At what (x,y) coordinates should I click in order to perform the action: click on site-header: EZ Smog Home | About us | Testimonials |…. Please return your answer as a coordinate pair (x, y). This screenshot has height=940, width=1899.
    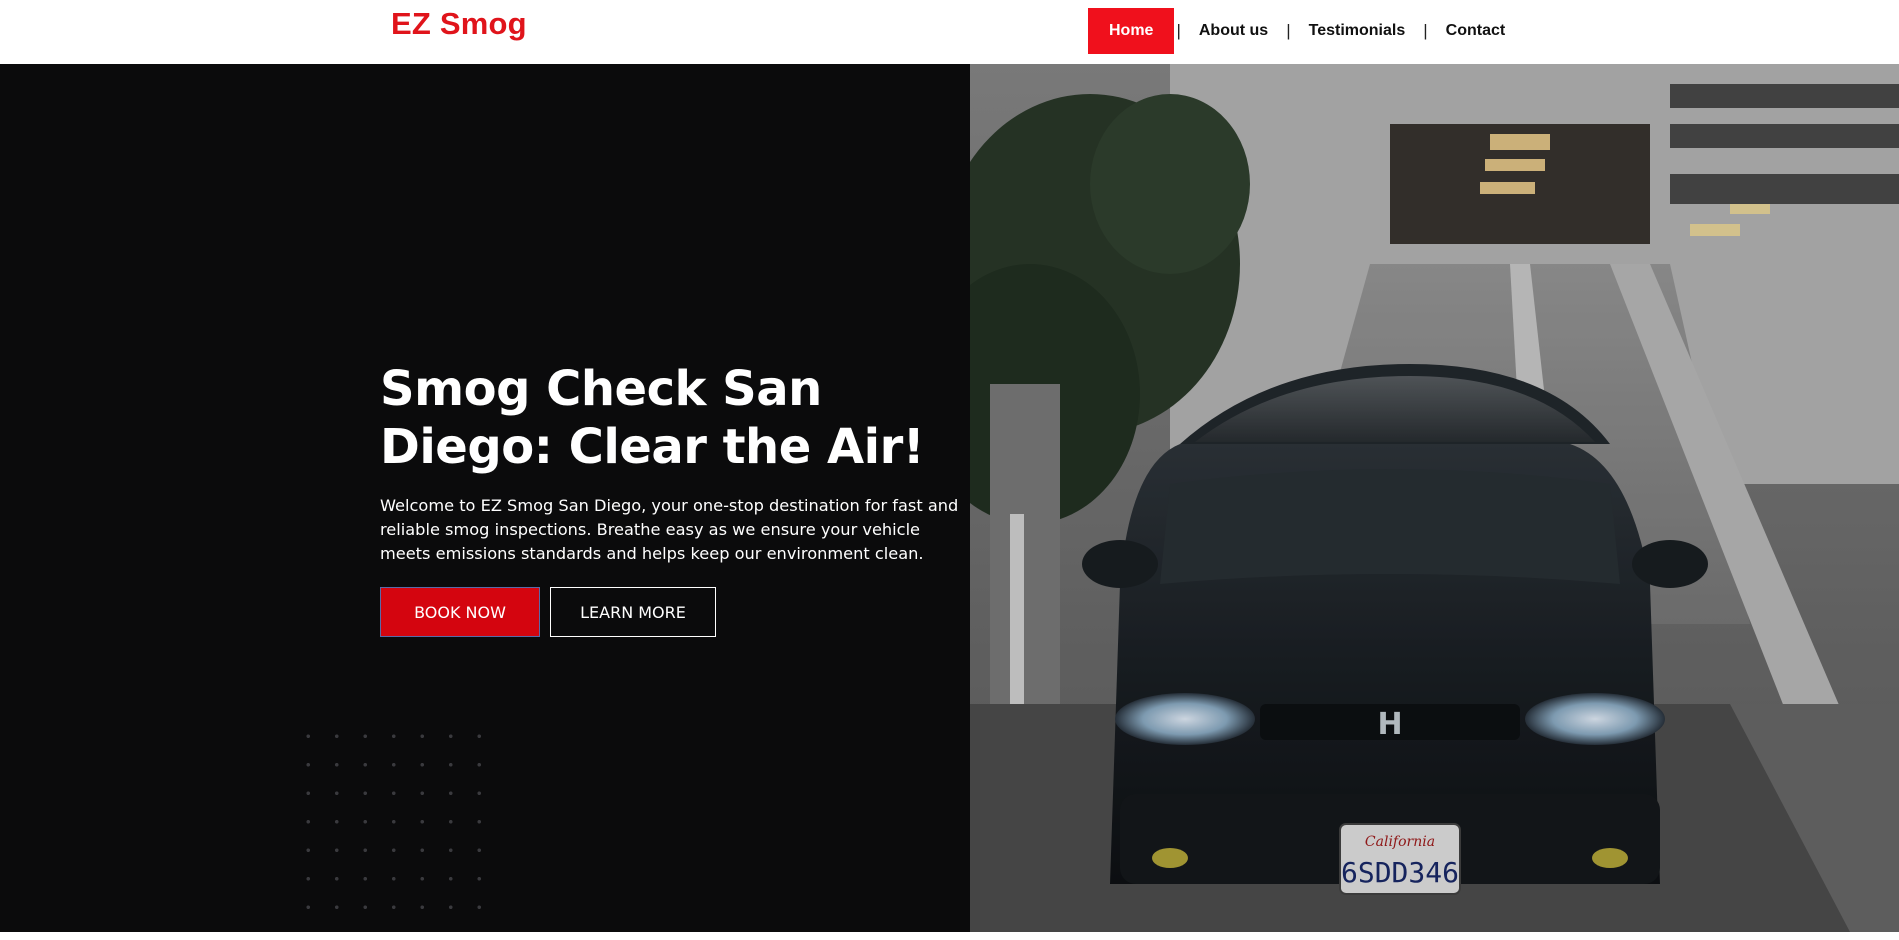
    Looking at the image, I should click on (949, 32).